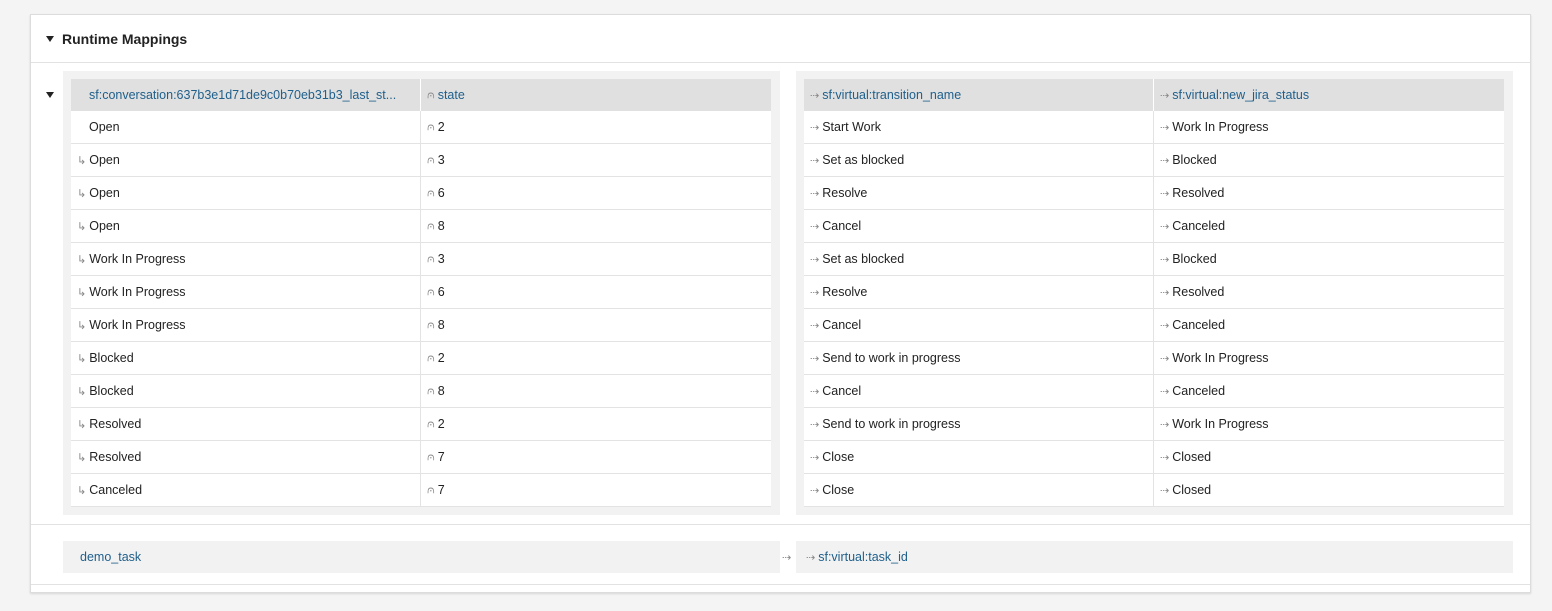 The height and width of the screenshot is (611, 1552). I want to click on table-row: ↳ Work In Progress ⩀ 8, so click(421, 325).